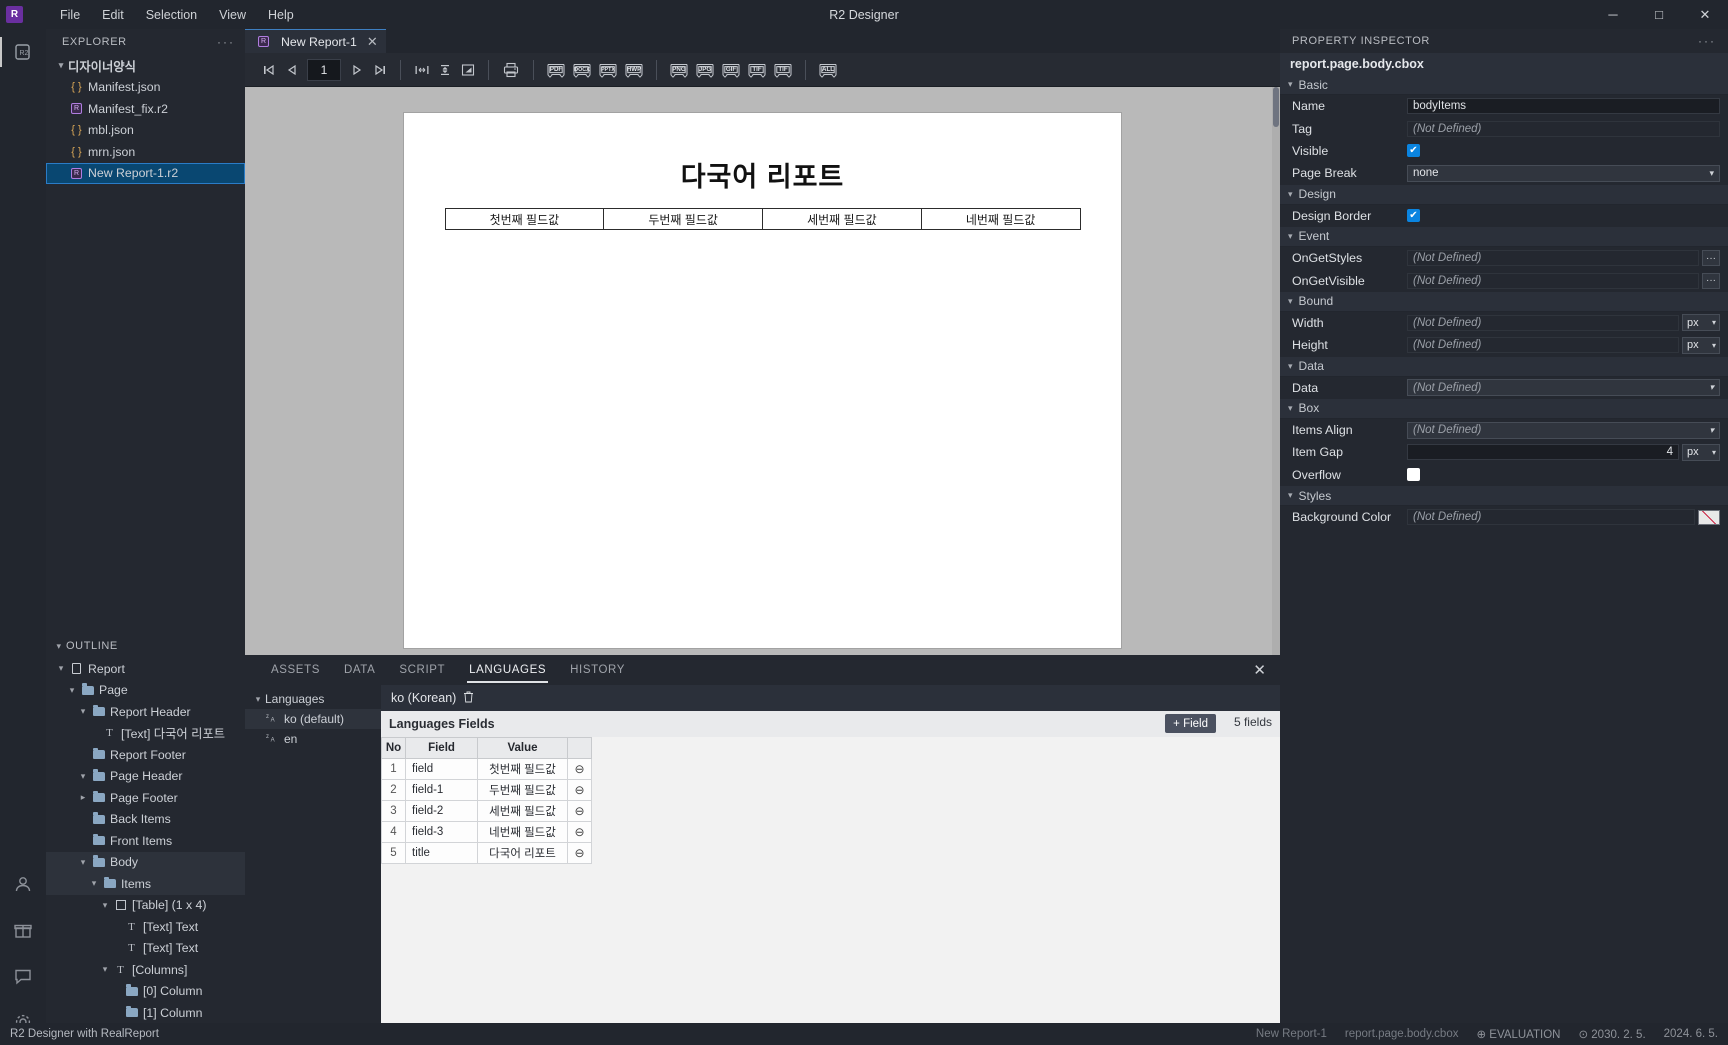 The width and height of the screenshot is (1728, 1045). Describe the element at coordinates (1543, 345) in the screenshot. I see `input-height: (Not Defined)` at that location.